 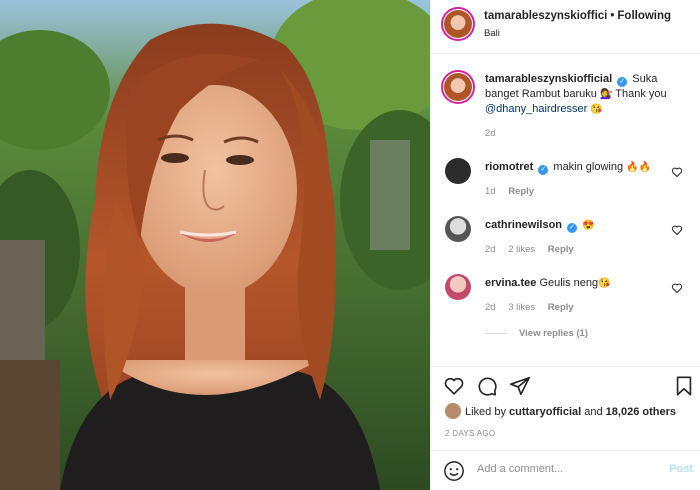 I want to click on header-username: tamarableszynskioffici, so click(x=545, y=16).